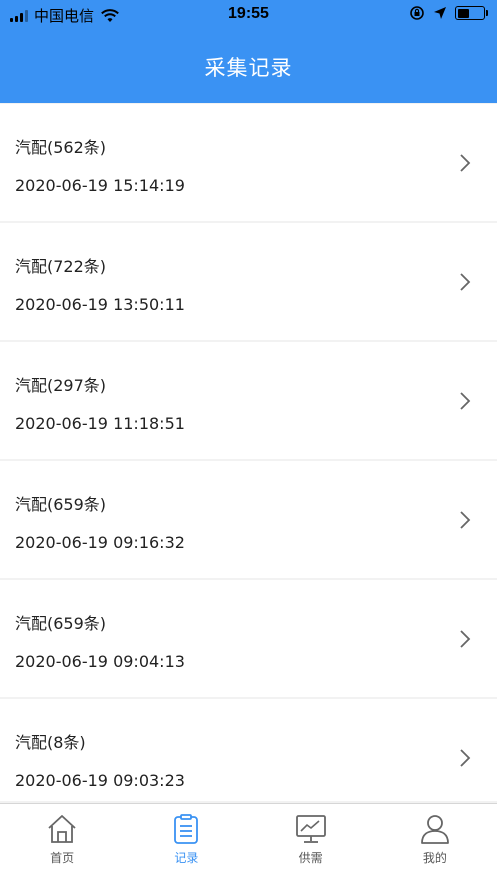 The height and width of the screenshot is (883, 497). Describe the element at coordinates (186, 858) in the screenshot. I see `tab-label: 记录` at that location.